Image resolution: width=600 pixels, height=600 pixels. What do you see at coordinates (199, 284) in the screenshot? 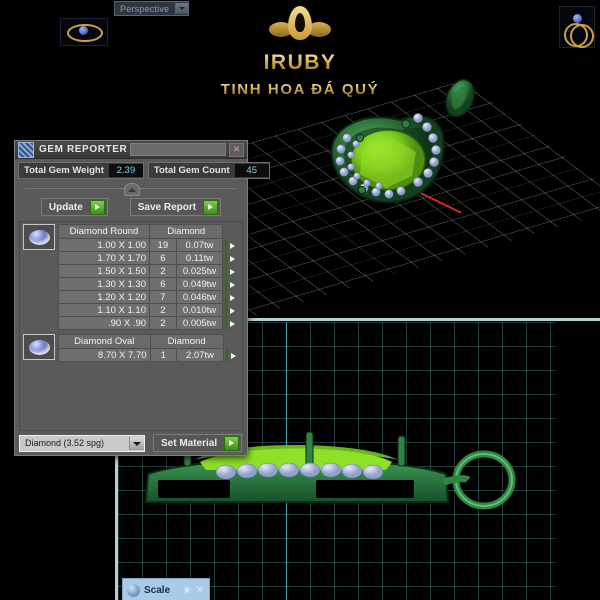
I see `cell-weight: 0.049tw` at bounding box center [199, 284].